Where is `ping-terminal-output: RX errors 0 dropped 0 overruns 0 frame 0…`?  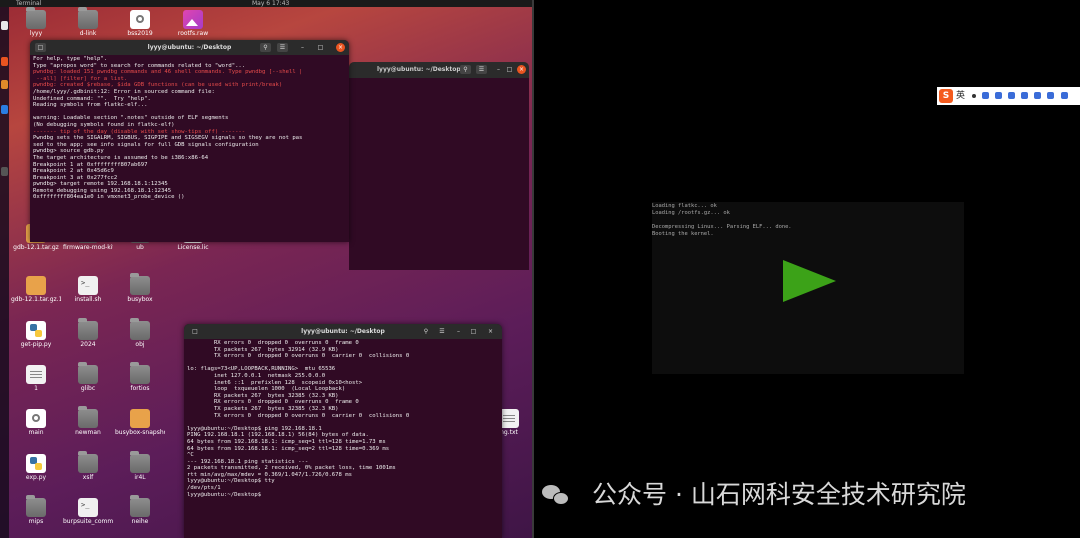
ping-terminal-output: RX errors 0 dropped 0 overruns 0 frame 0… is located at coordinates (343, 419).